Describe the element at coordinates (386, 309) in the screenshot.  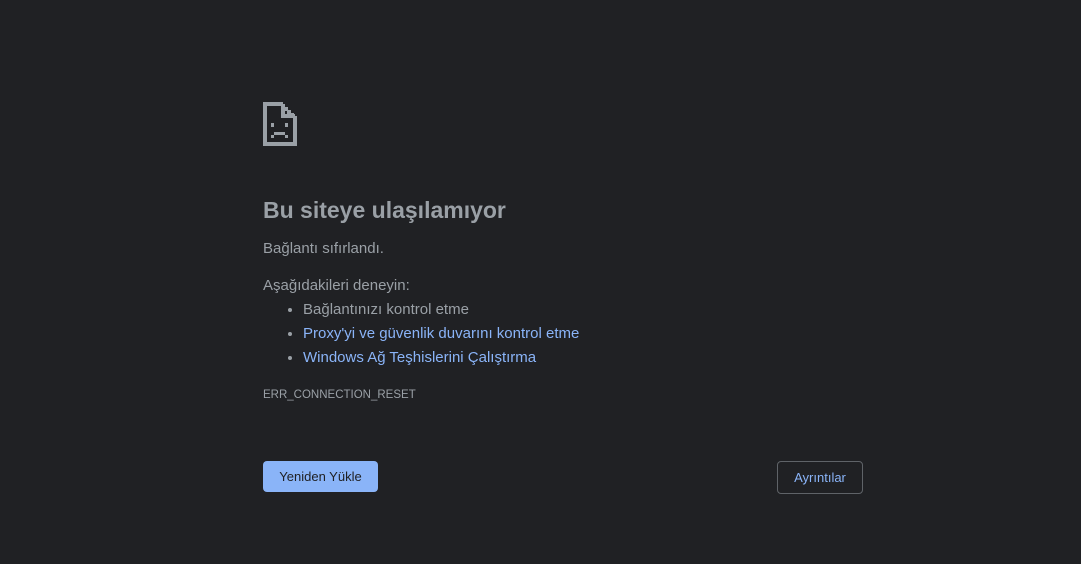
I see `suggestion-label: Bağlantınızı kontrol etme` at that location.